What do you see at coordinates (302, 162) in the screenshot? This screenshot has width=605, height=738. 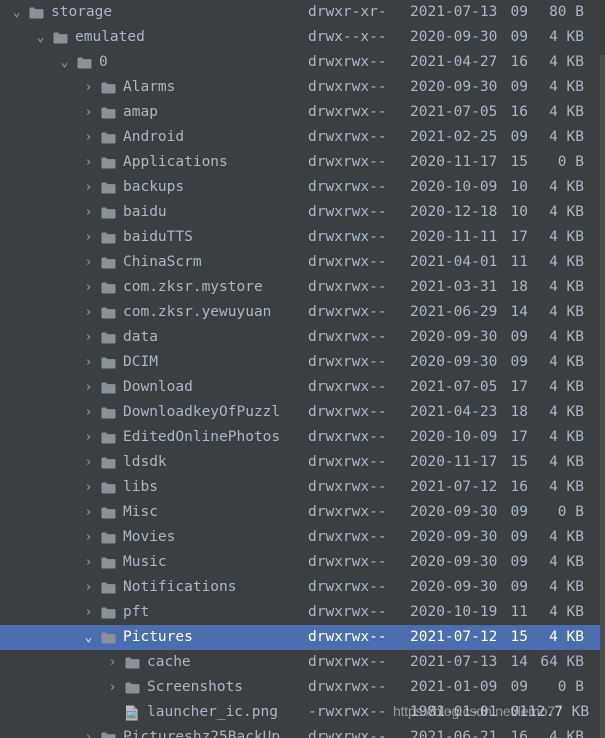 I see `tree-row-folder: › Applications drwxrwx-- 2020-11-17 15 0 B` at bounding box center [302, 162].